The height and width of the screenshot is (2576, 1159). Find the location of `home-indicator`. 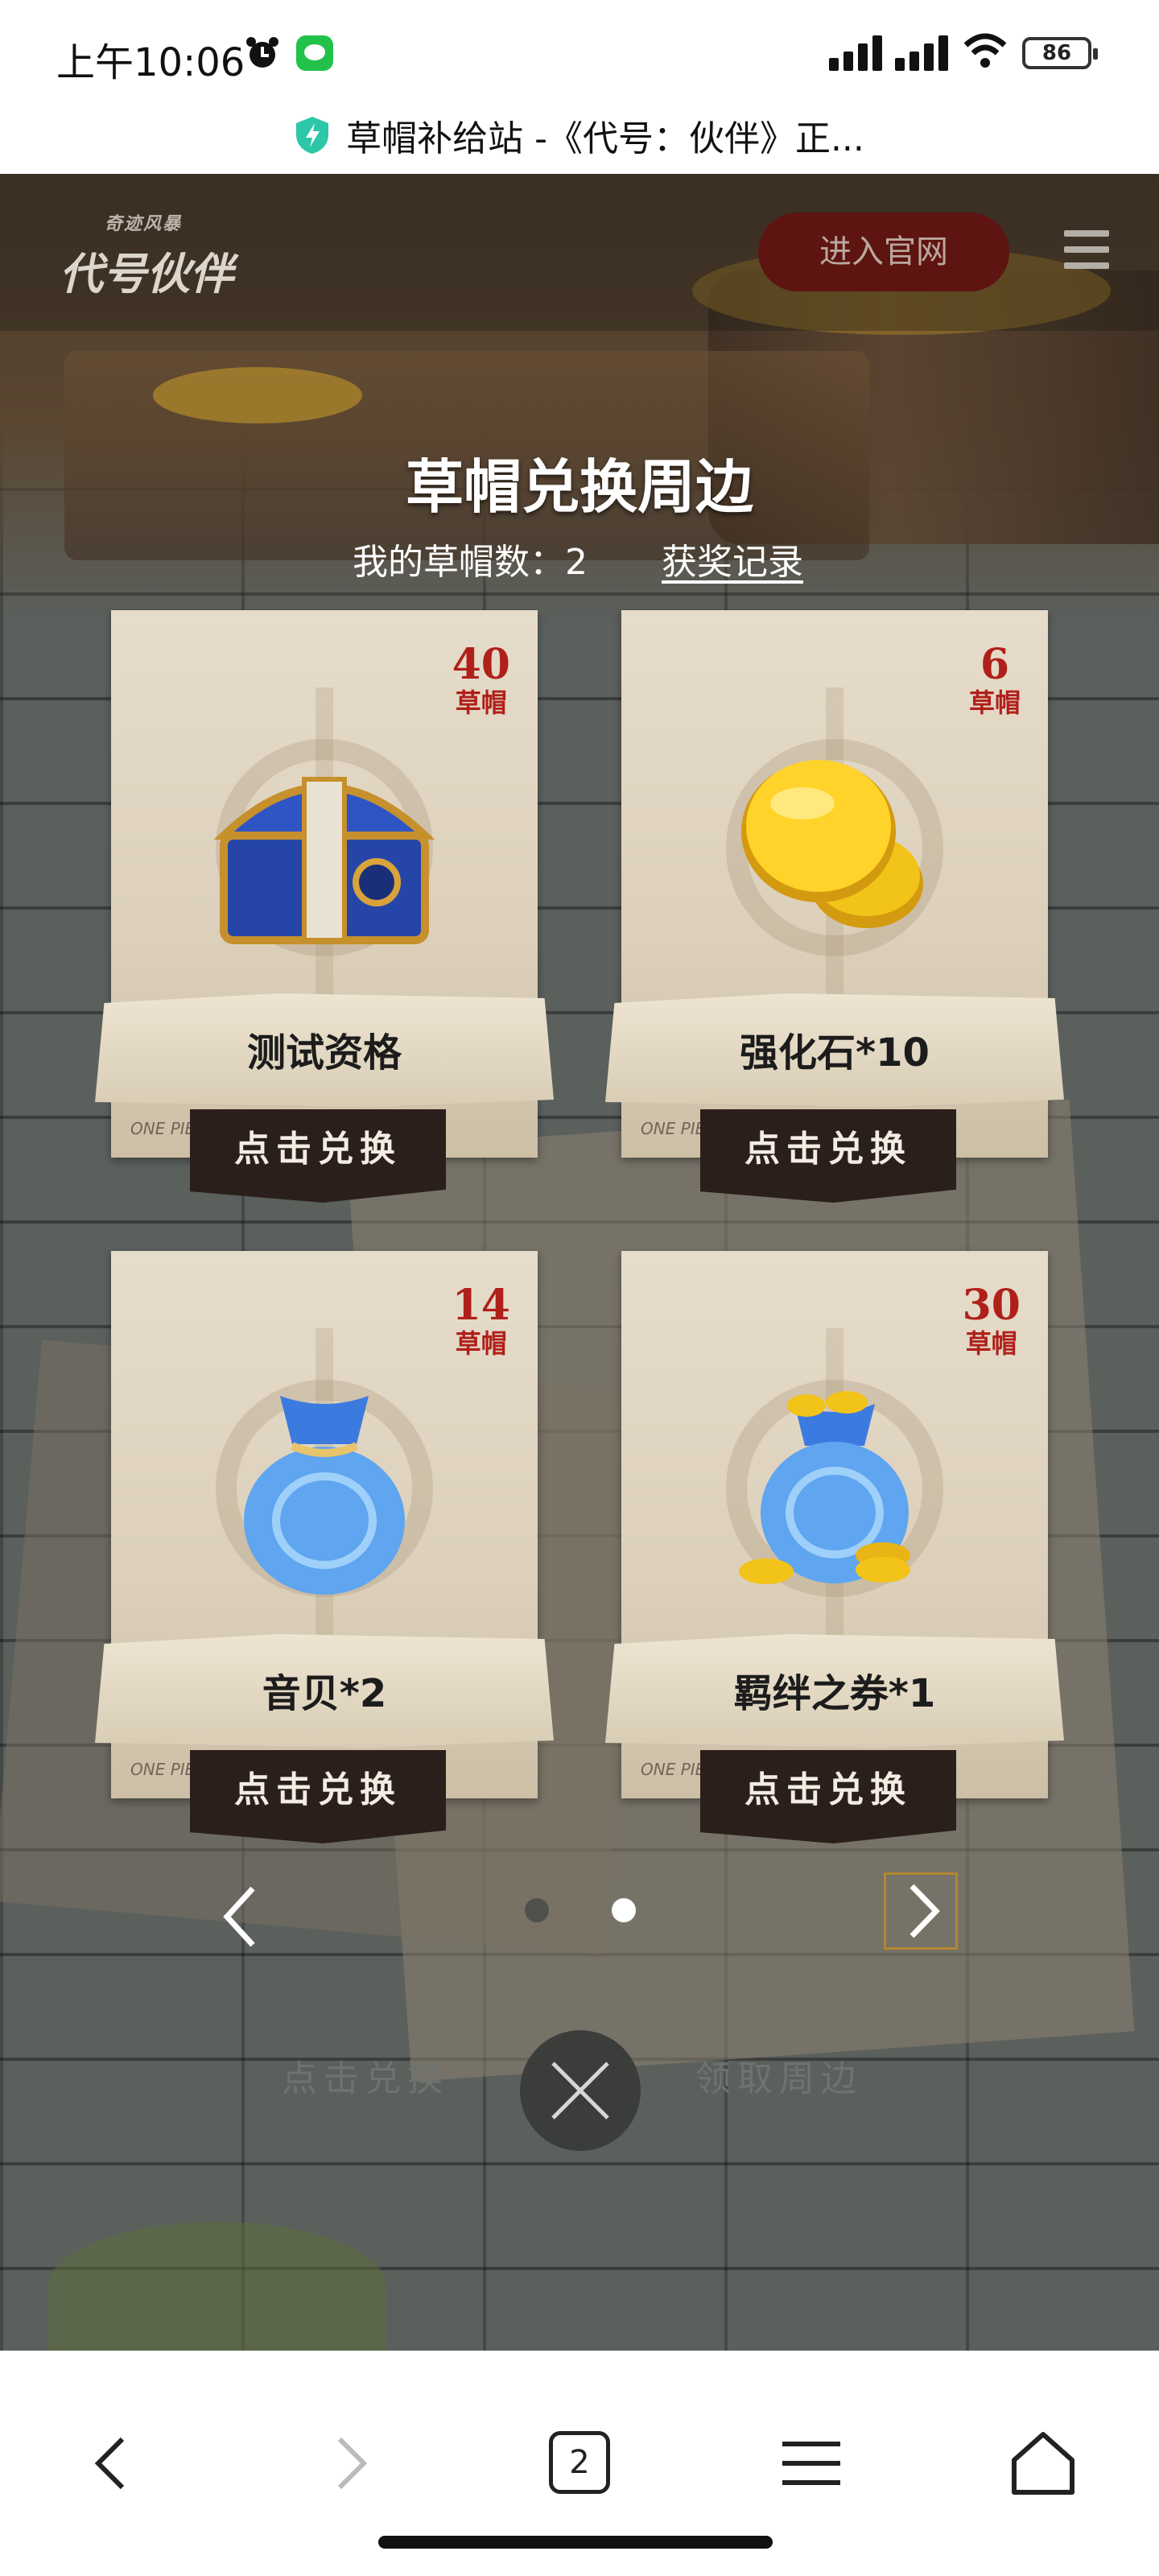

home-indicator is located at coordinates (575, 2542).